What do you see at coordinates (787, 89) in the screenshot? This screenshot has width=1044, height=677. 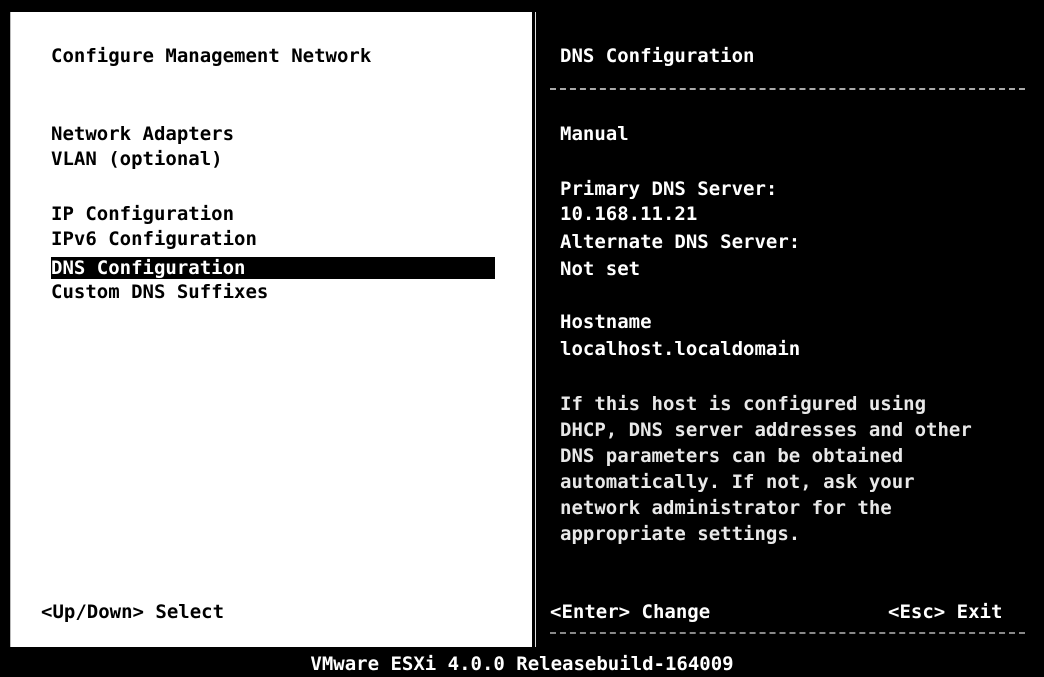 I see `title-divider` at bounding box center [787, 89].